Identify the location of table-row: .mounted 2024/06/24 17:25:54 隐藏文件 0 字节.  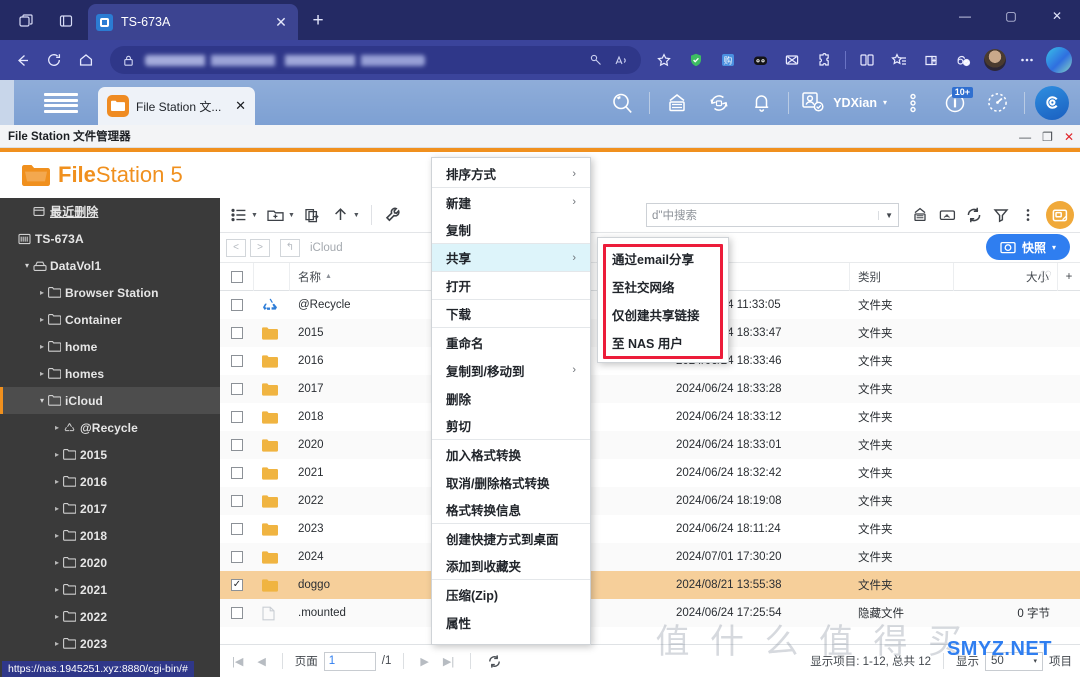
(650, 613).